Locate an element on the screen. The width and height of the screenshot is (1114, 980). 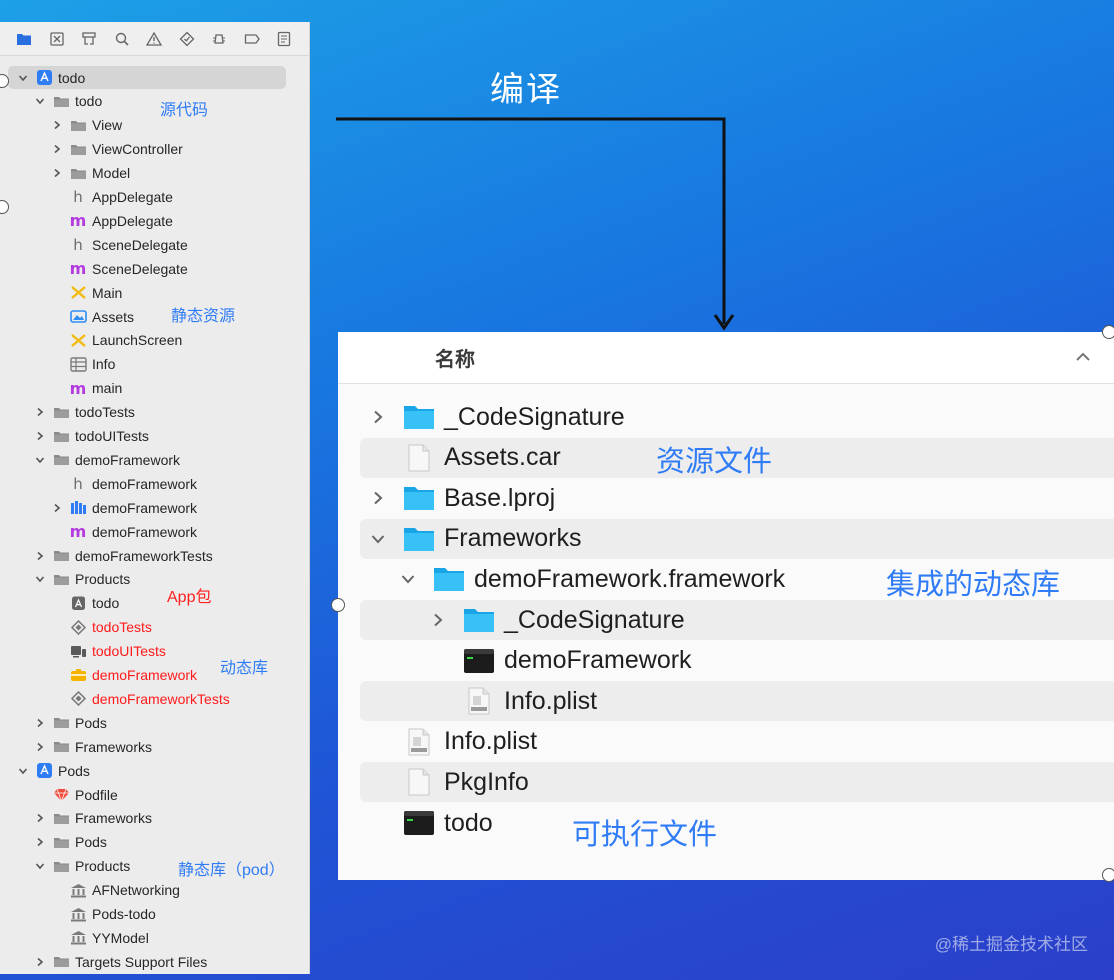
navigator-item-label: todoTests is located at coordinates (105, 412).